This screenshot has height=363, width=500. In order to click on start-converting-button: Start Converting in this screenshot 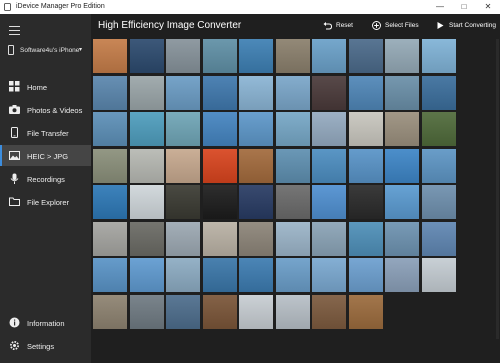, I will do `click(467, 27)`.